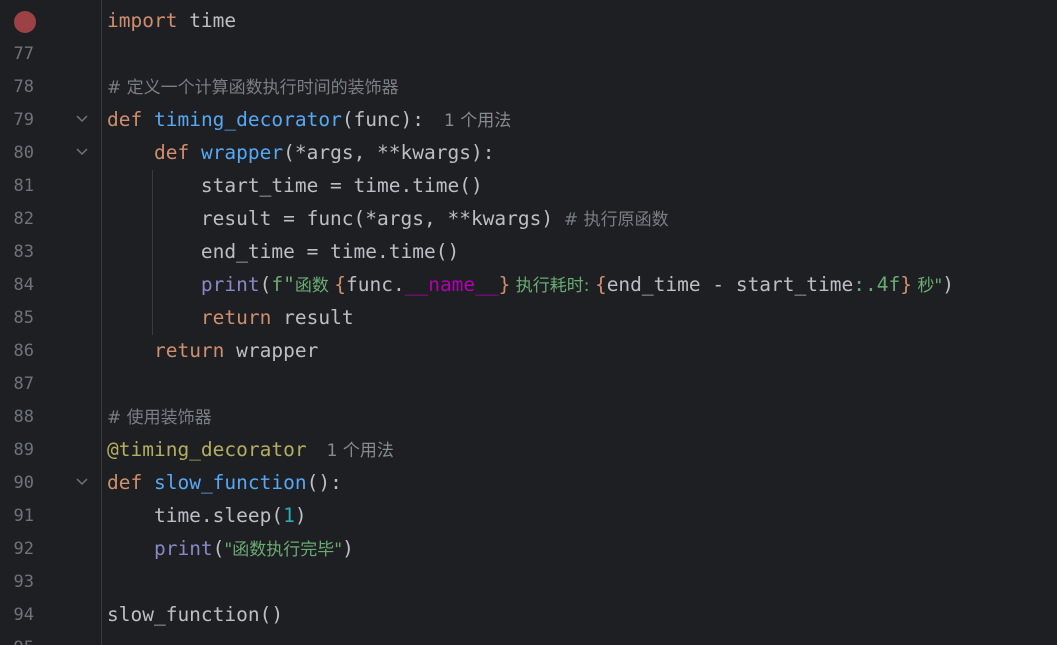 This screenshot has height=645, width=1057. I want to click on code-rest: ():, so click(324, 482).